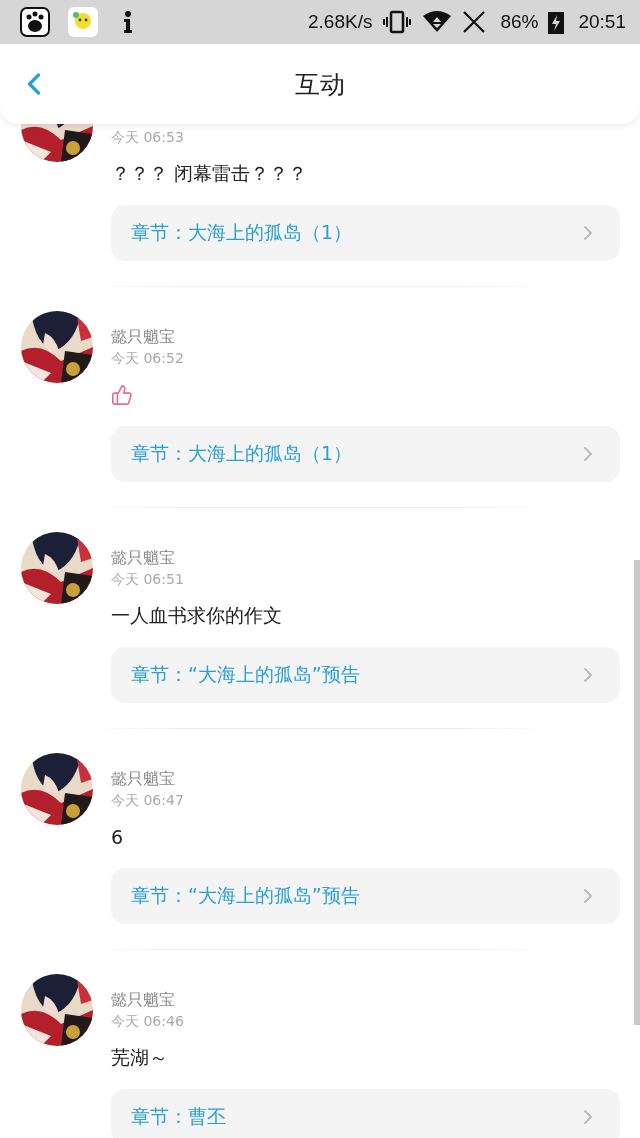 The height and width of the screenshot is (1138, 640). I want to click on chapter-link: 章节：曹丕, so click(365, 1113).